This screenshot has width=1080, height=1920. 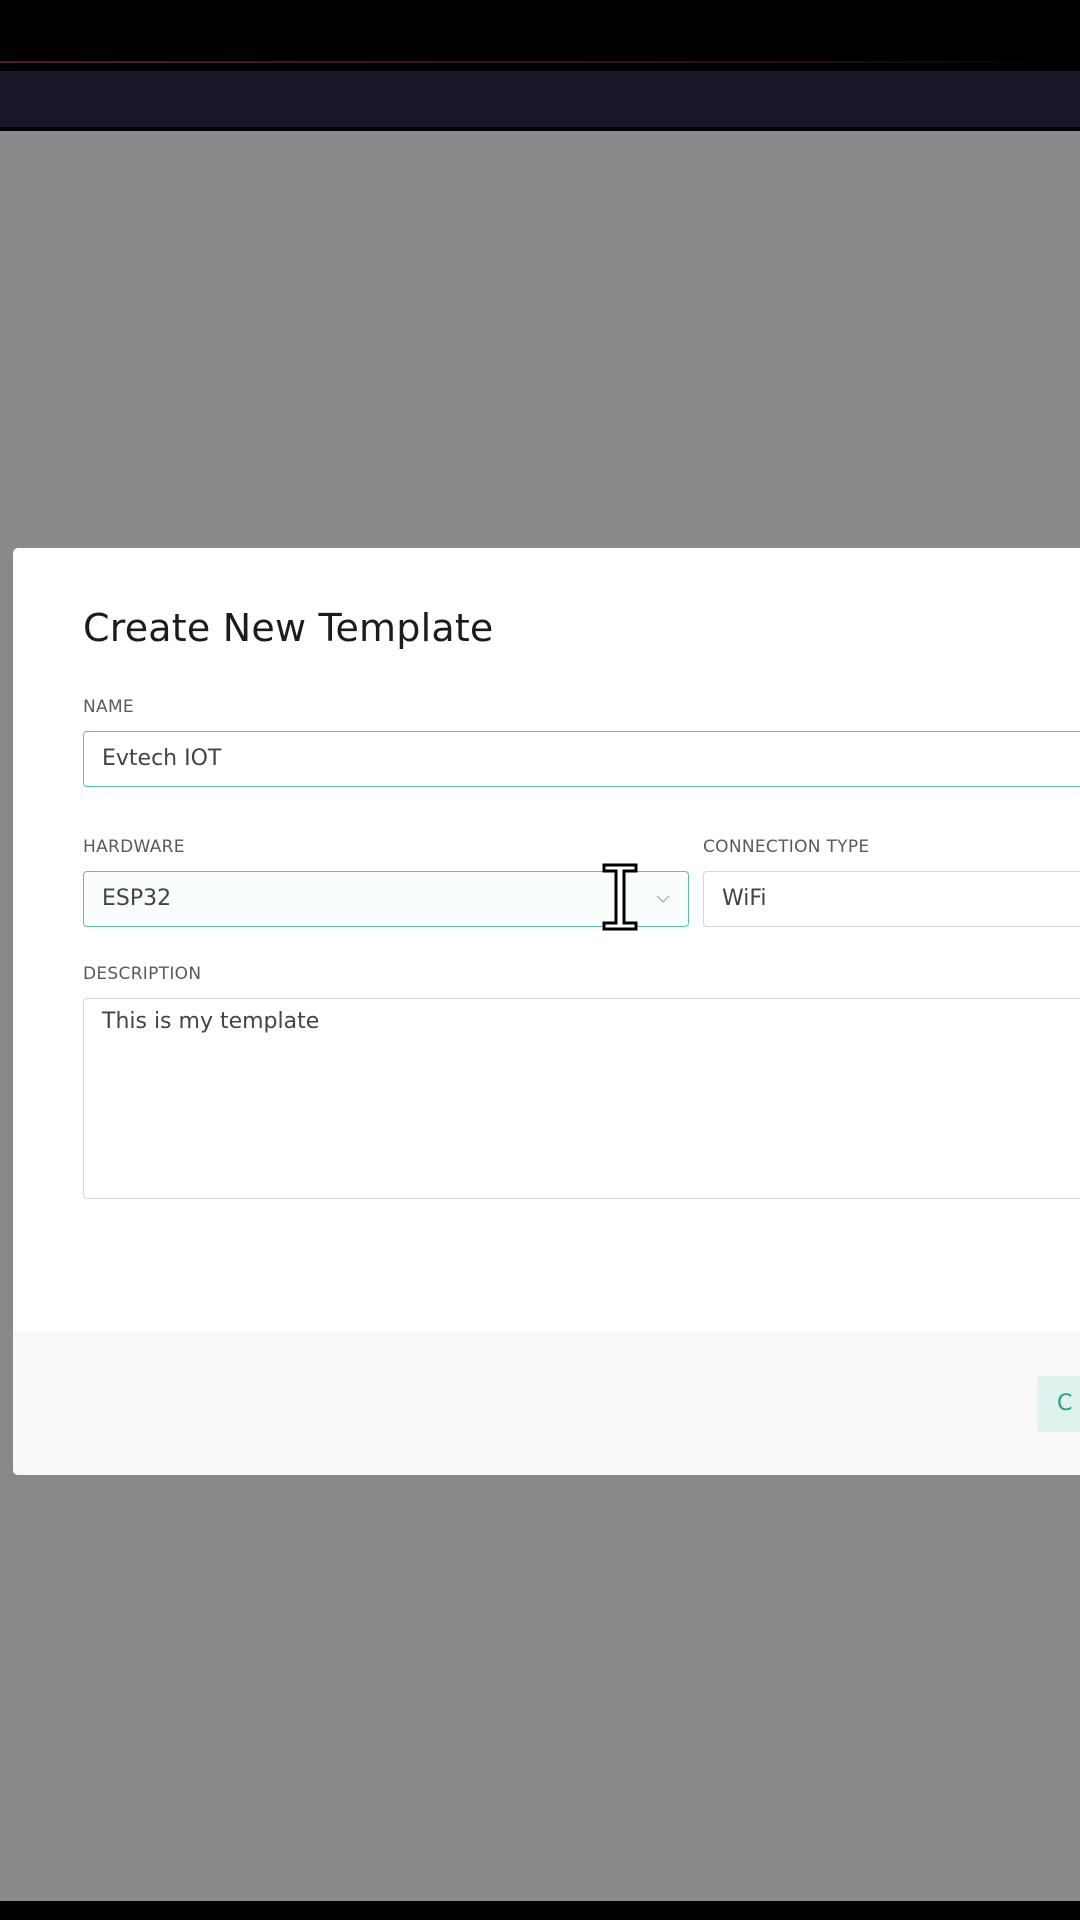 What do you see at coordinates (581, 759) in the screenshot?
I see `name-input: Evtech IOT` at bounding box center [581, 759].